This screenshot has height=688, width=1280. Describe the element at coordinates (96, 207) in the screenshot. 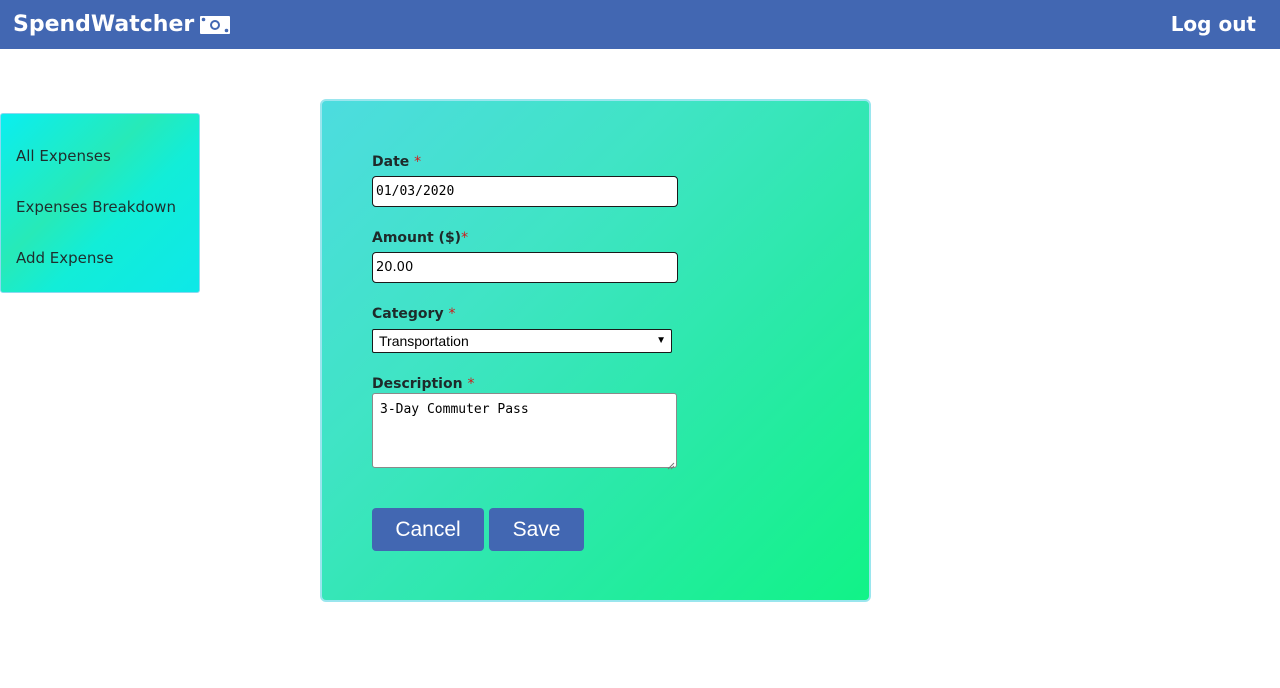

I see `sidebar-item-expenses-breakdown: Expenses Breakdown` at that location.